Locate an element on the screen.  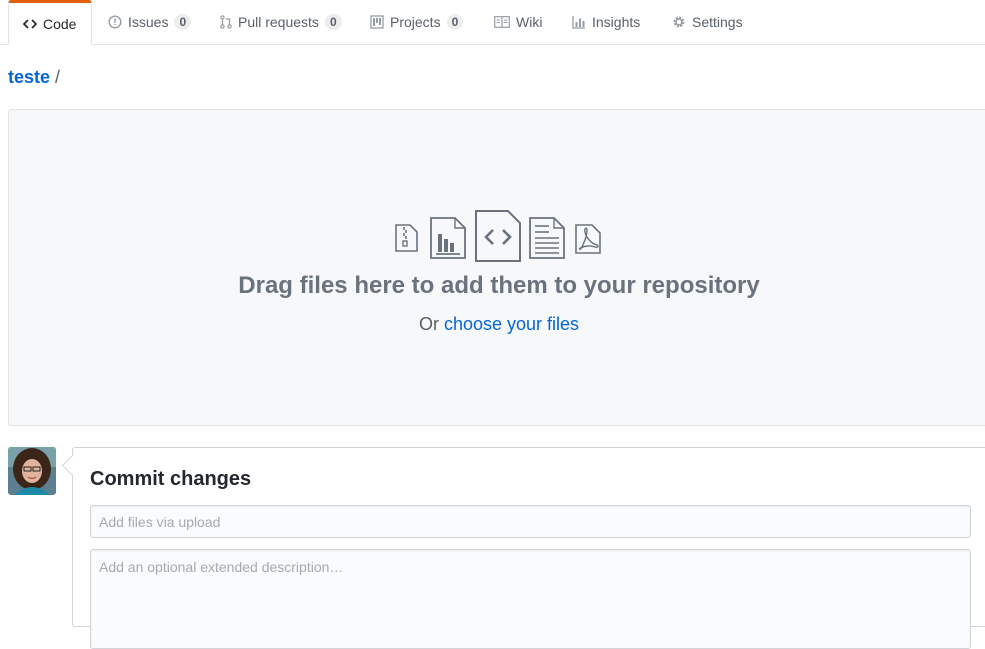
graph-icon is located at coordinates (579, 22).